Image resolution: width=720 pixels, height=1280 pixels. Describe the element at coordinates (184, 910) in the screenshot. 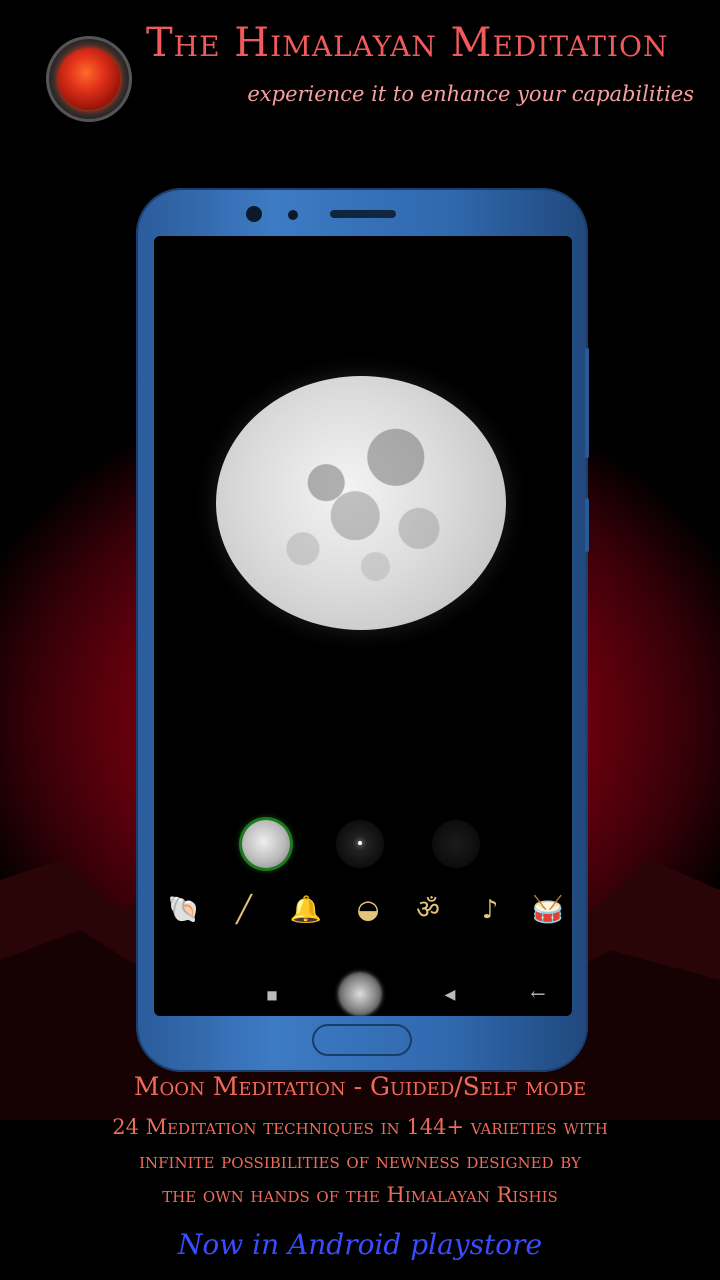

I see `conch-icon: 🐚` at that location.